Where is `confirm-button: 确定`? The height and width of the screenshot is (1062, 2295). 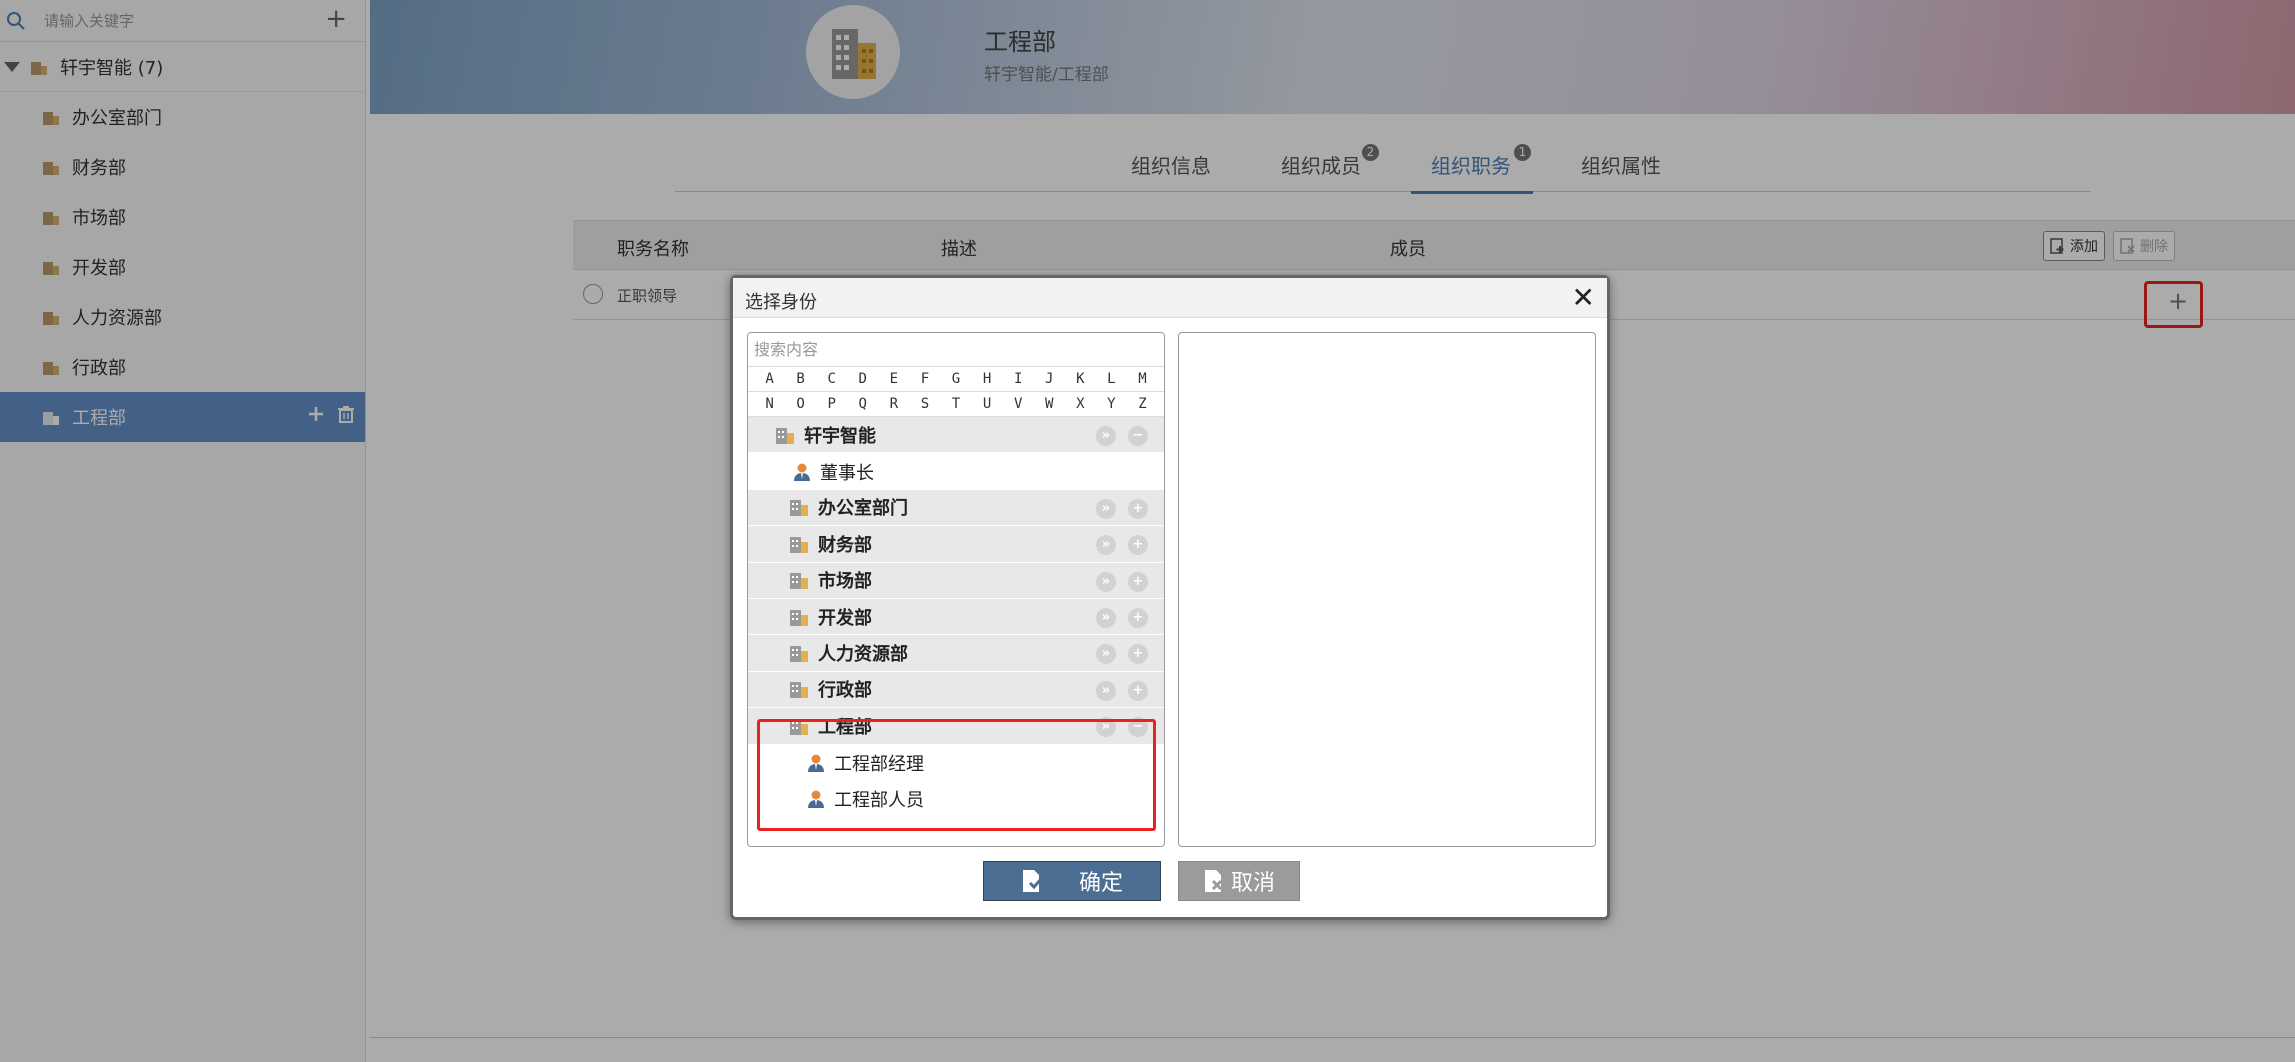 confirm-button: 确定 is located at coordinates (1072, 881).